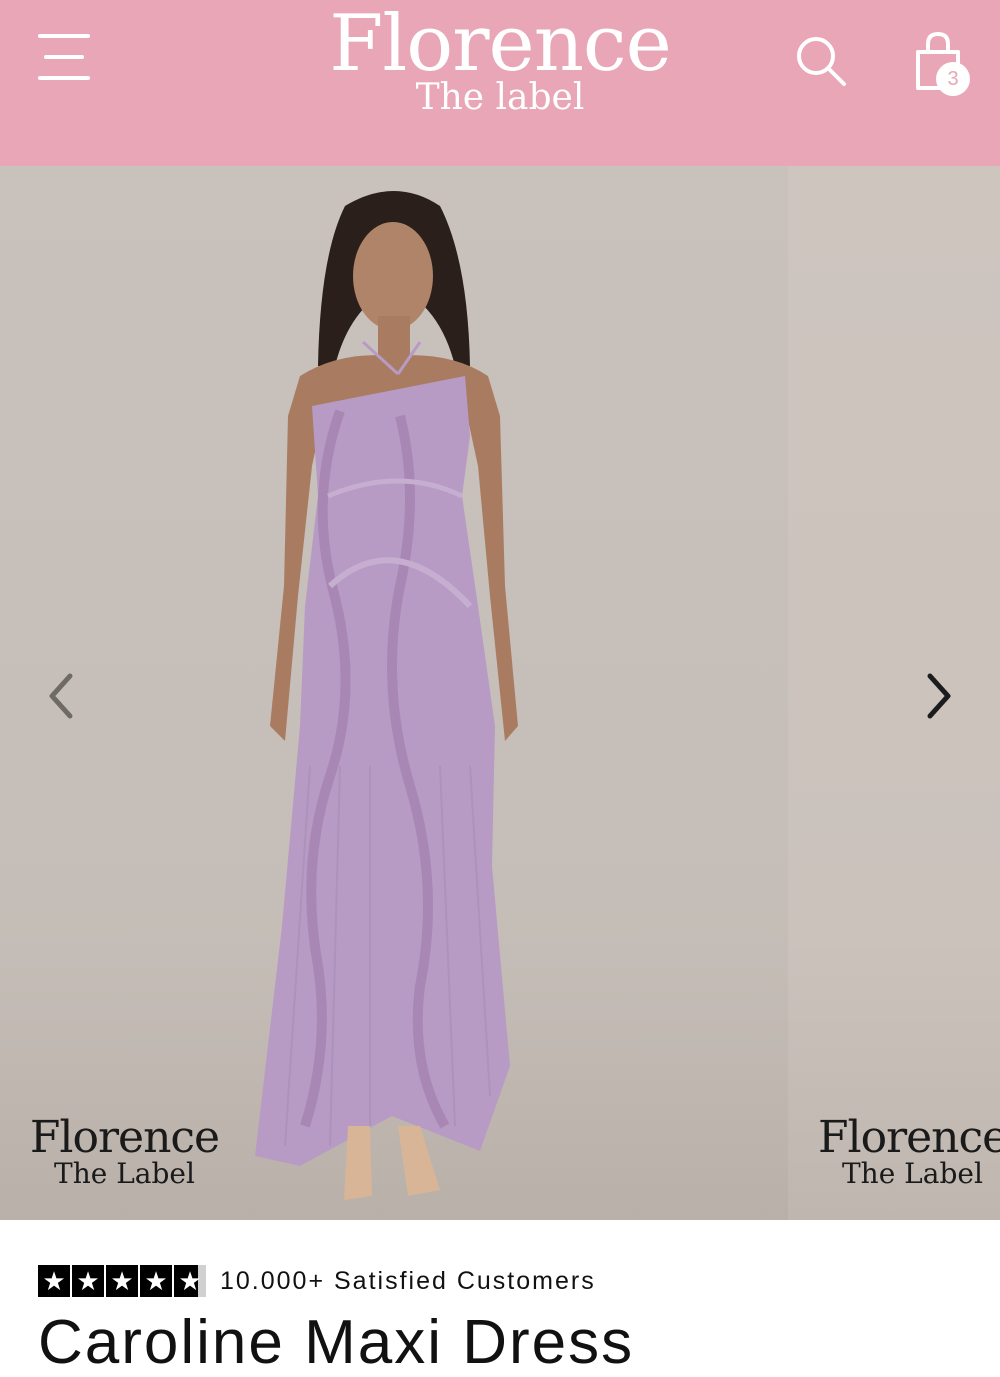  Describe the element at coordinates (500, 44) in the screenshot. I see `brand-name: Florence` at that location.